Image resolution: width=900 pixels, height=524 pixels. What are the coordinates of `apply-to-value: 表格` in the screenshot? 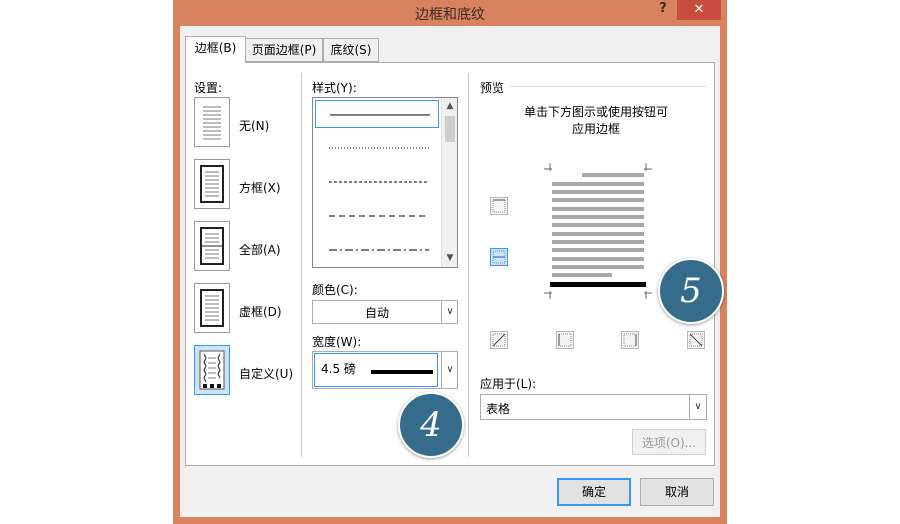 It's located at (498, 409).